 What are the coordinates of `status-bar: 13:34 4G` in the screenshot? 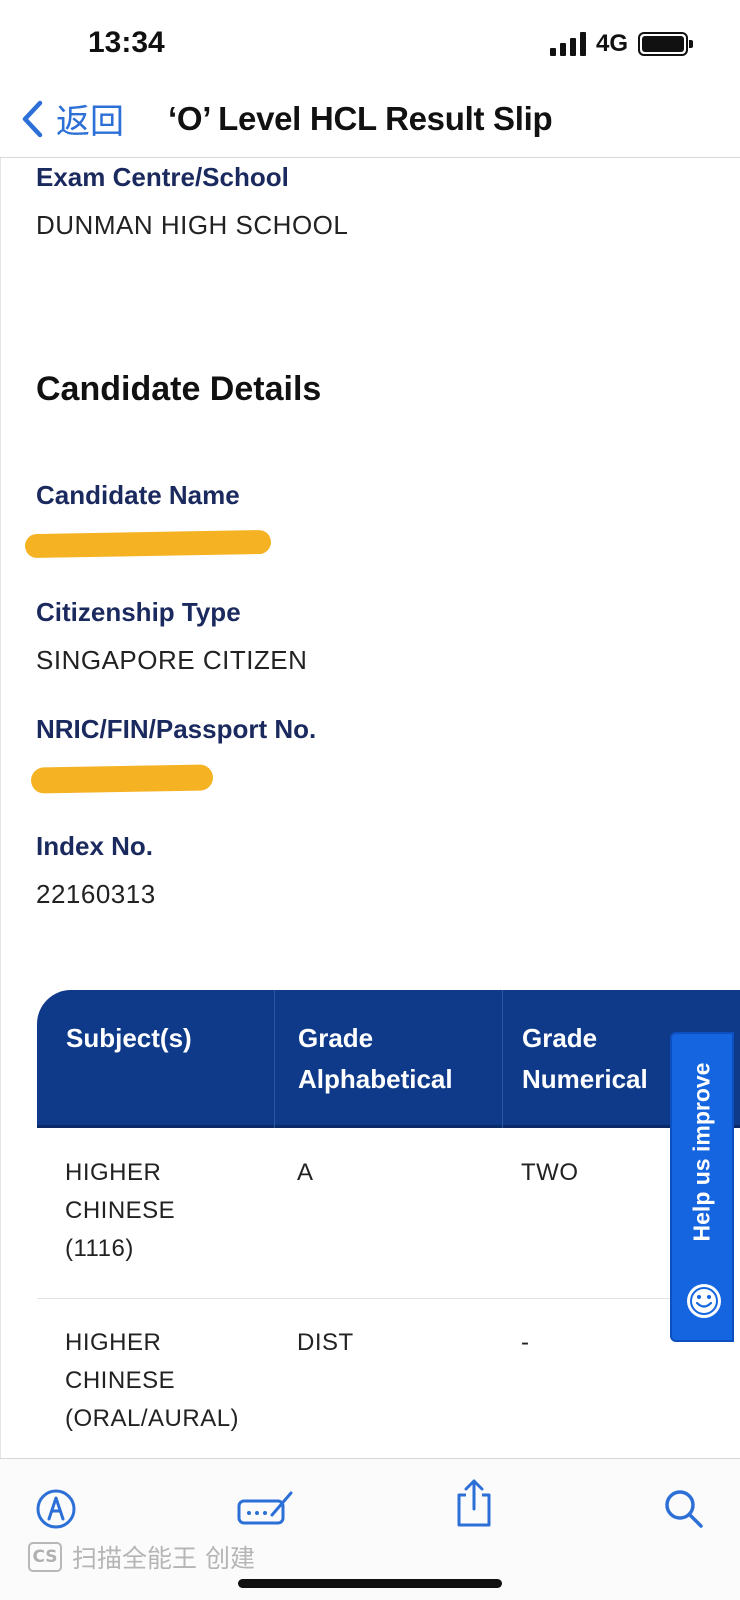 It's located at (370, 44).